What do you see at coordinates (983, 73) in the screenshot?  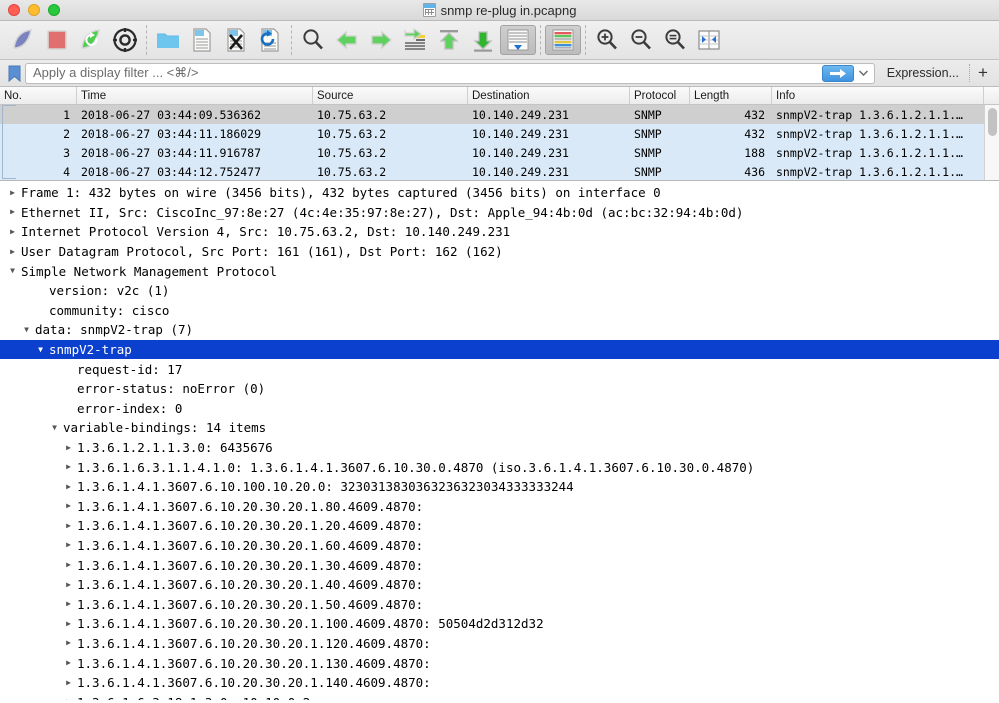 I see `add-filter-button: +` at bounding box center [983, 73].